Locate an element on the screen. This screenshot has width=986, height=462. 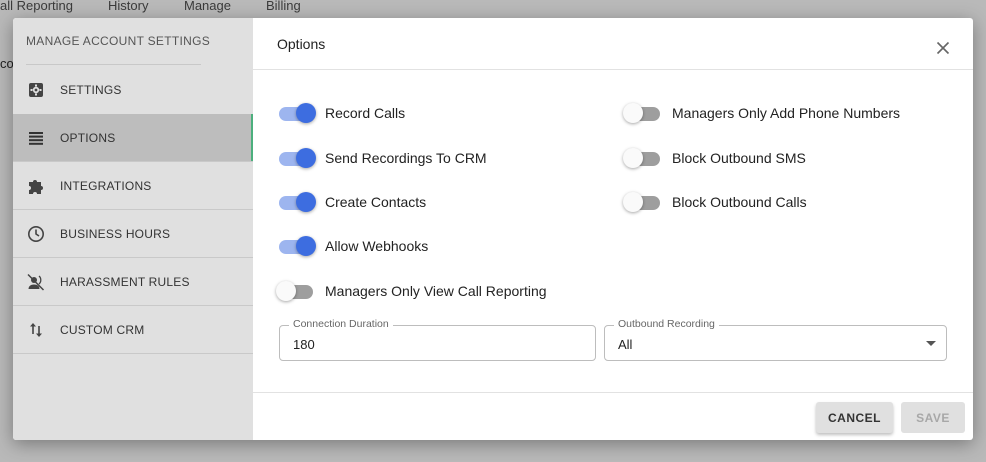
sidebar-item-business-hours: BUSINESS HOURS is located at coordinates (133, 234).